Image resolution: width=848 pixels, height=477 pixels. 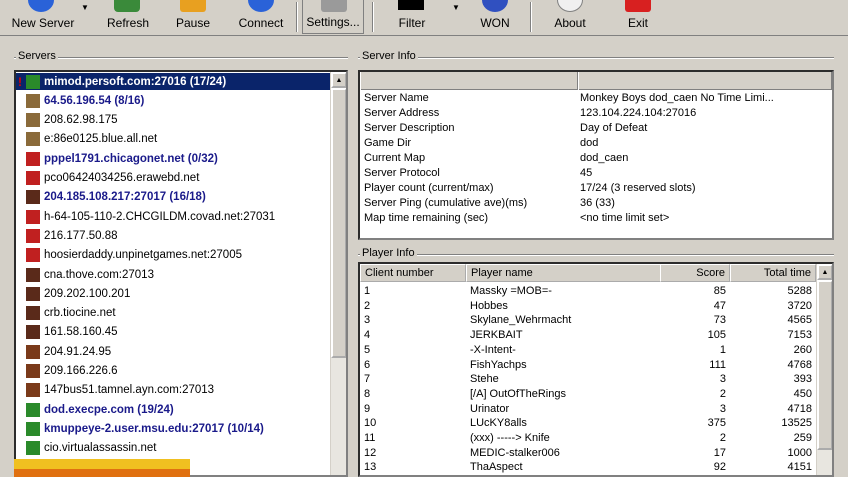 I want to click on won-button: WON, so click(x=495, y=17).